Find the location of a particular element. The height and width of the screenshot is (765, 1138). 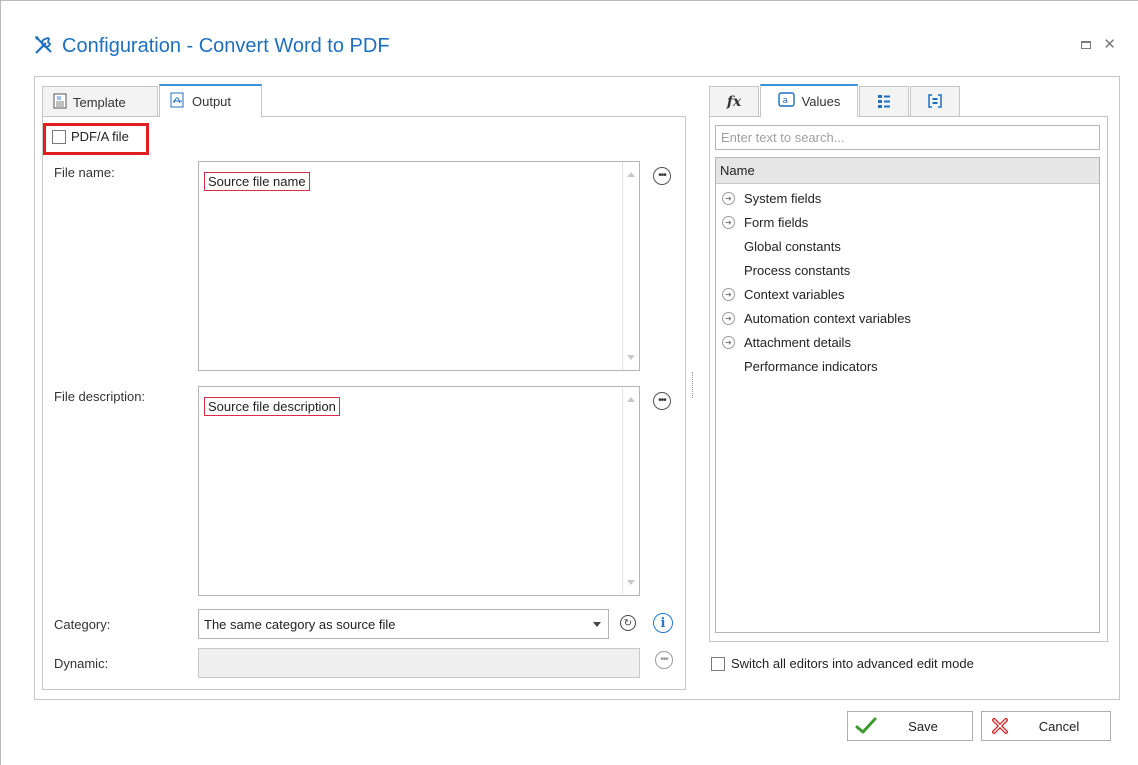

dynamic-more-button: ••• is located at coordinates (664, 660).